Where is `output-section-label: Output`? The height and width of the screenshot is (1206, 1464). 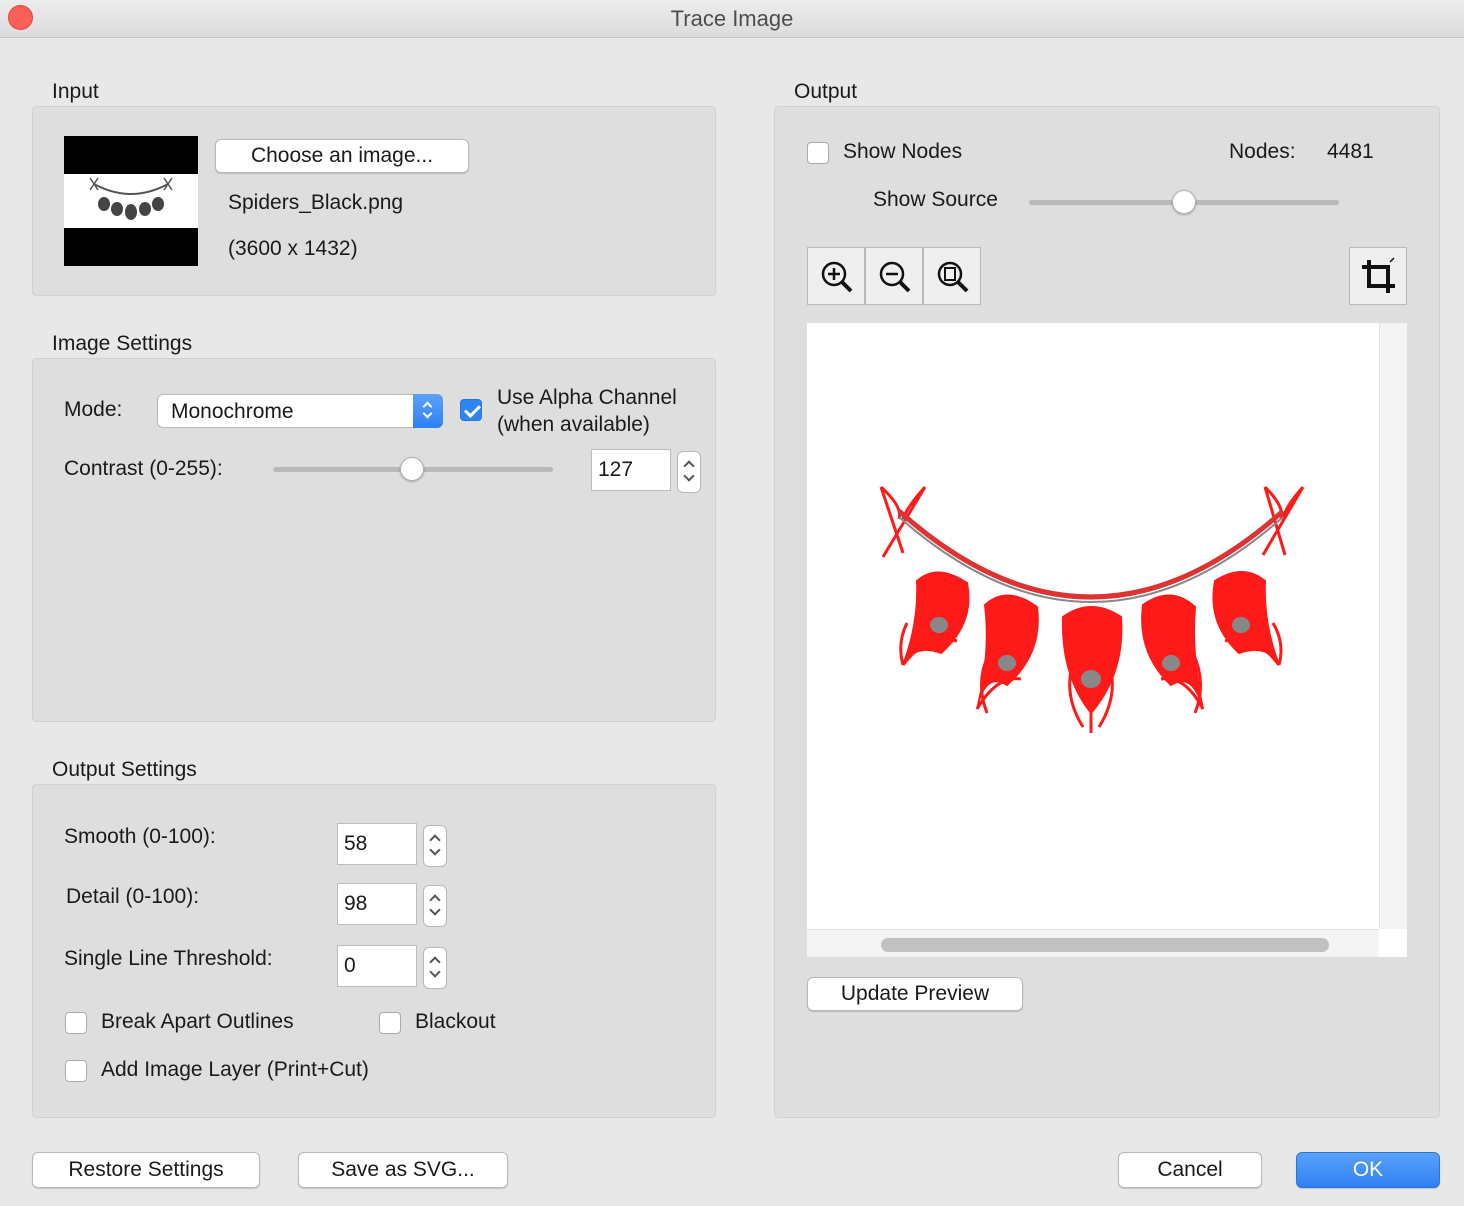
output-section-label: Output is located at coordinates (826, 91).